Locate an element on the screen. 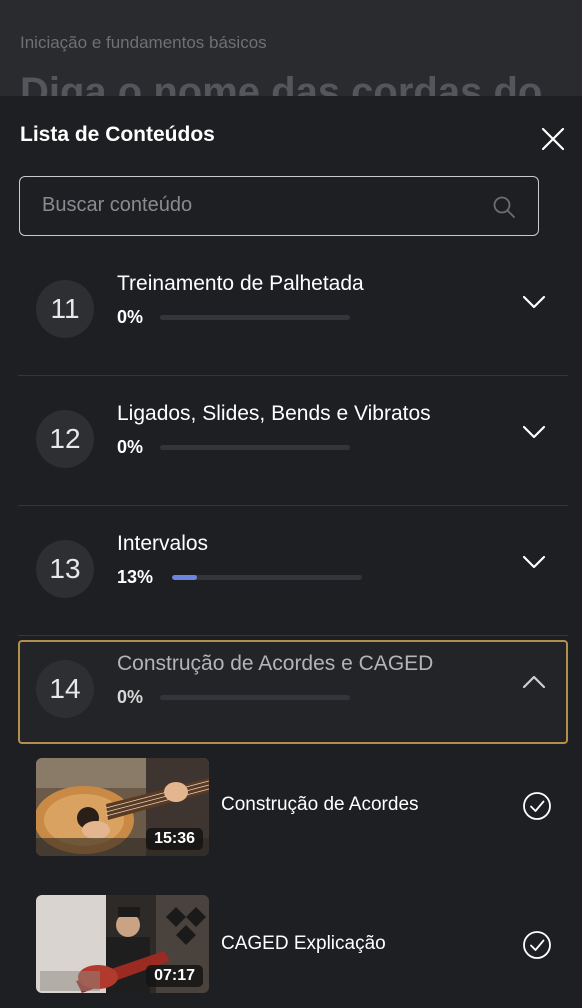 The image size is (582, 1008). lesson-item: 07:17 CAGED Explicação is located at coordinates (301, 944).